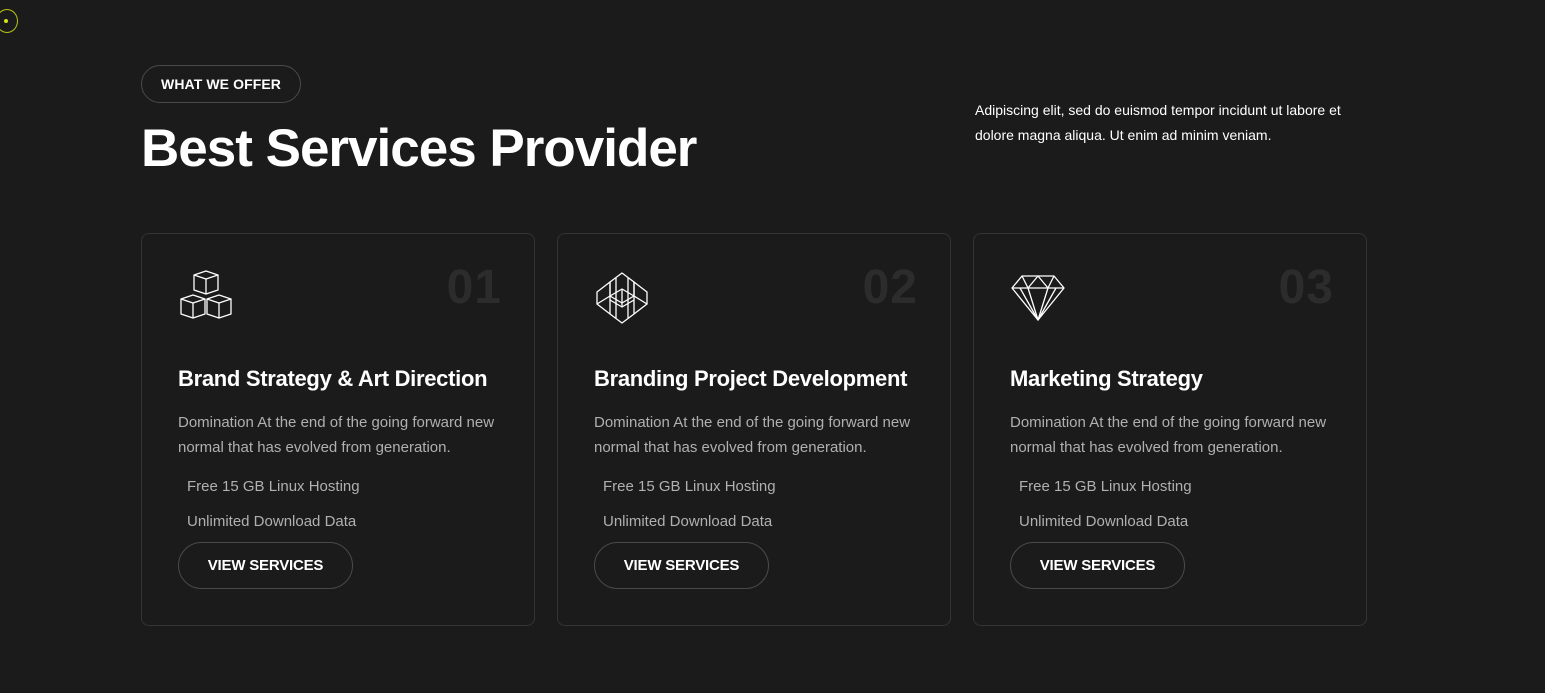 This screenshot has width=1545, height=693. Describe the element at coordinates (9, 21) in the screenshot. I see `cursor-indicator-icon` at that location.